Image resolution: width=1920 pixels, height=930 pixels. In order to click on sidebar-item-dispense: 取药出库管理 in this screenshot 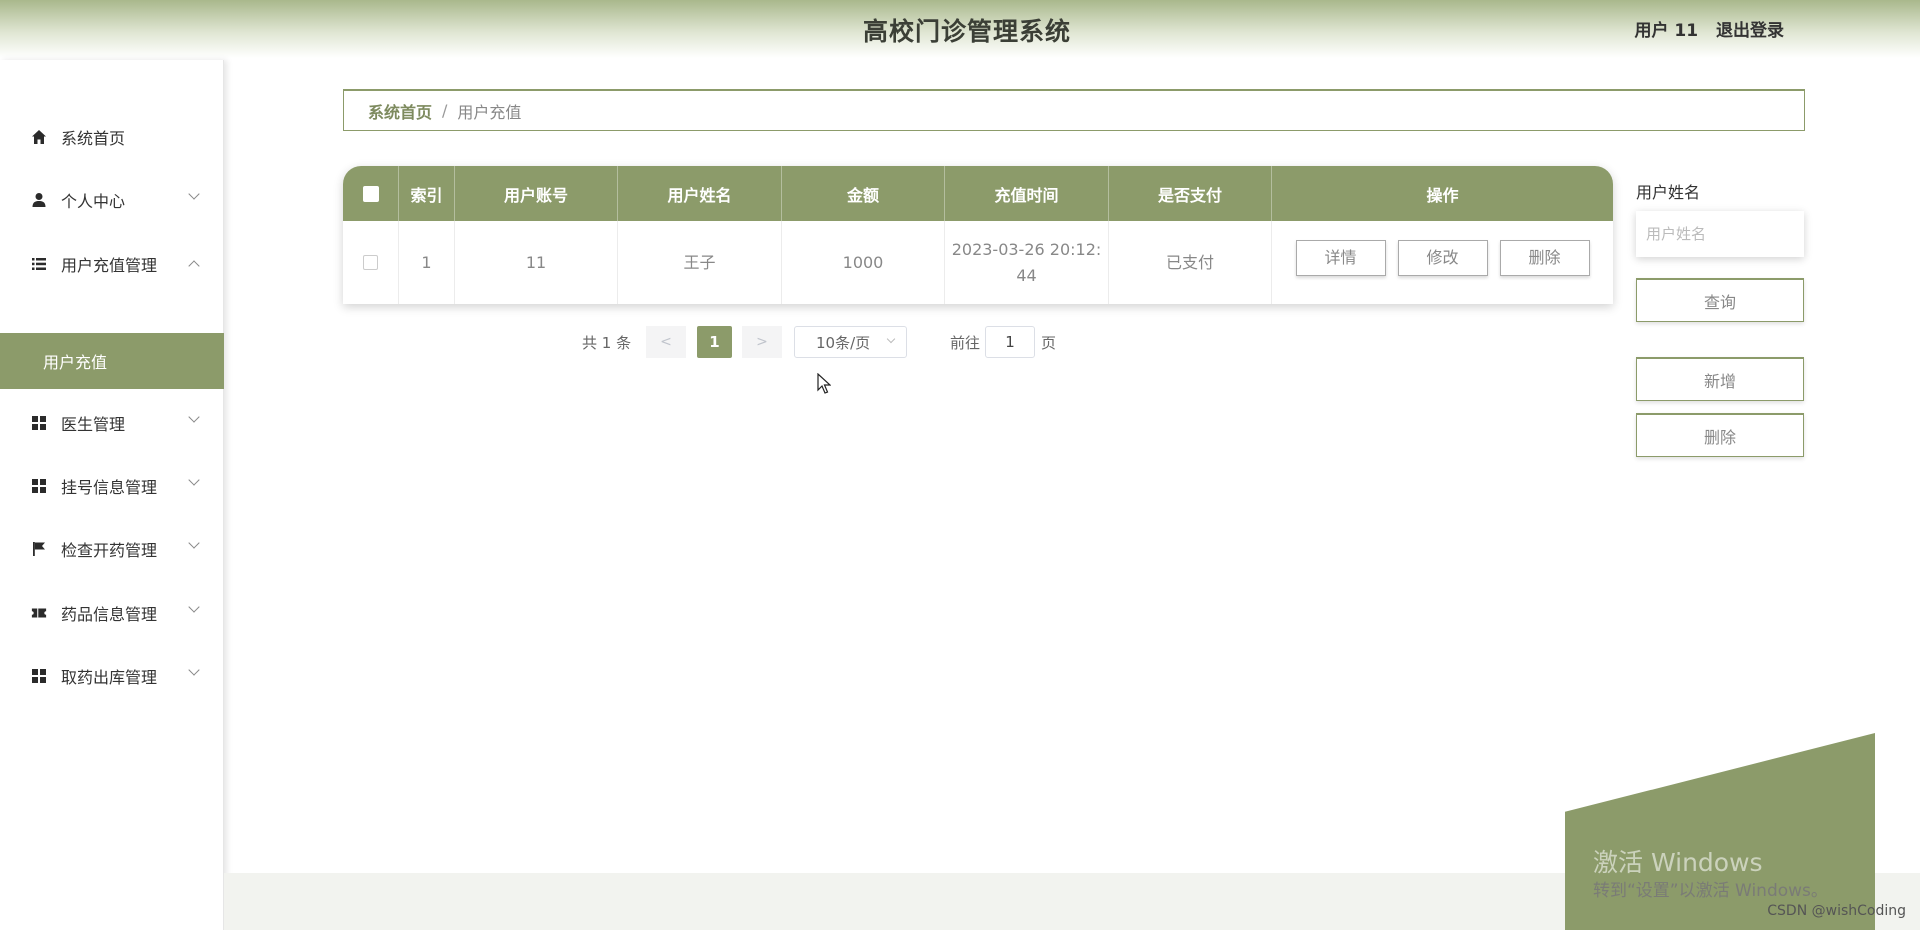, I will do `click(112, 676)`.